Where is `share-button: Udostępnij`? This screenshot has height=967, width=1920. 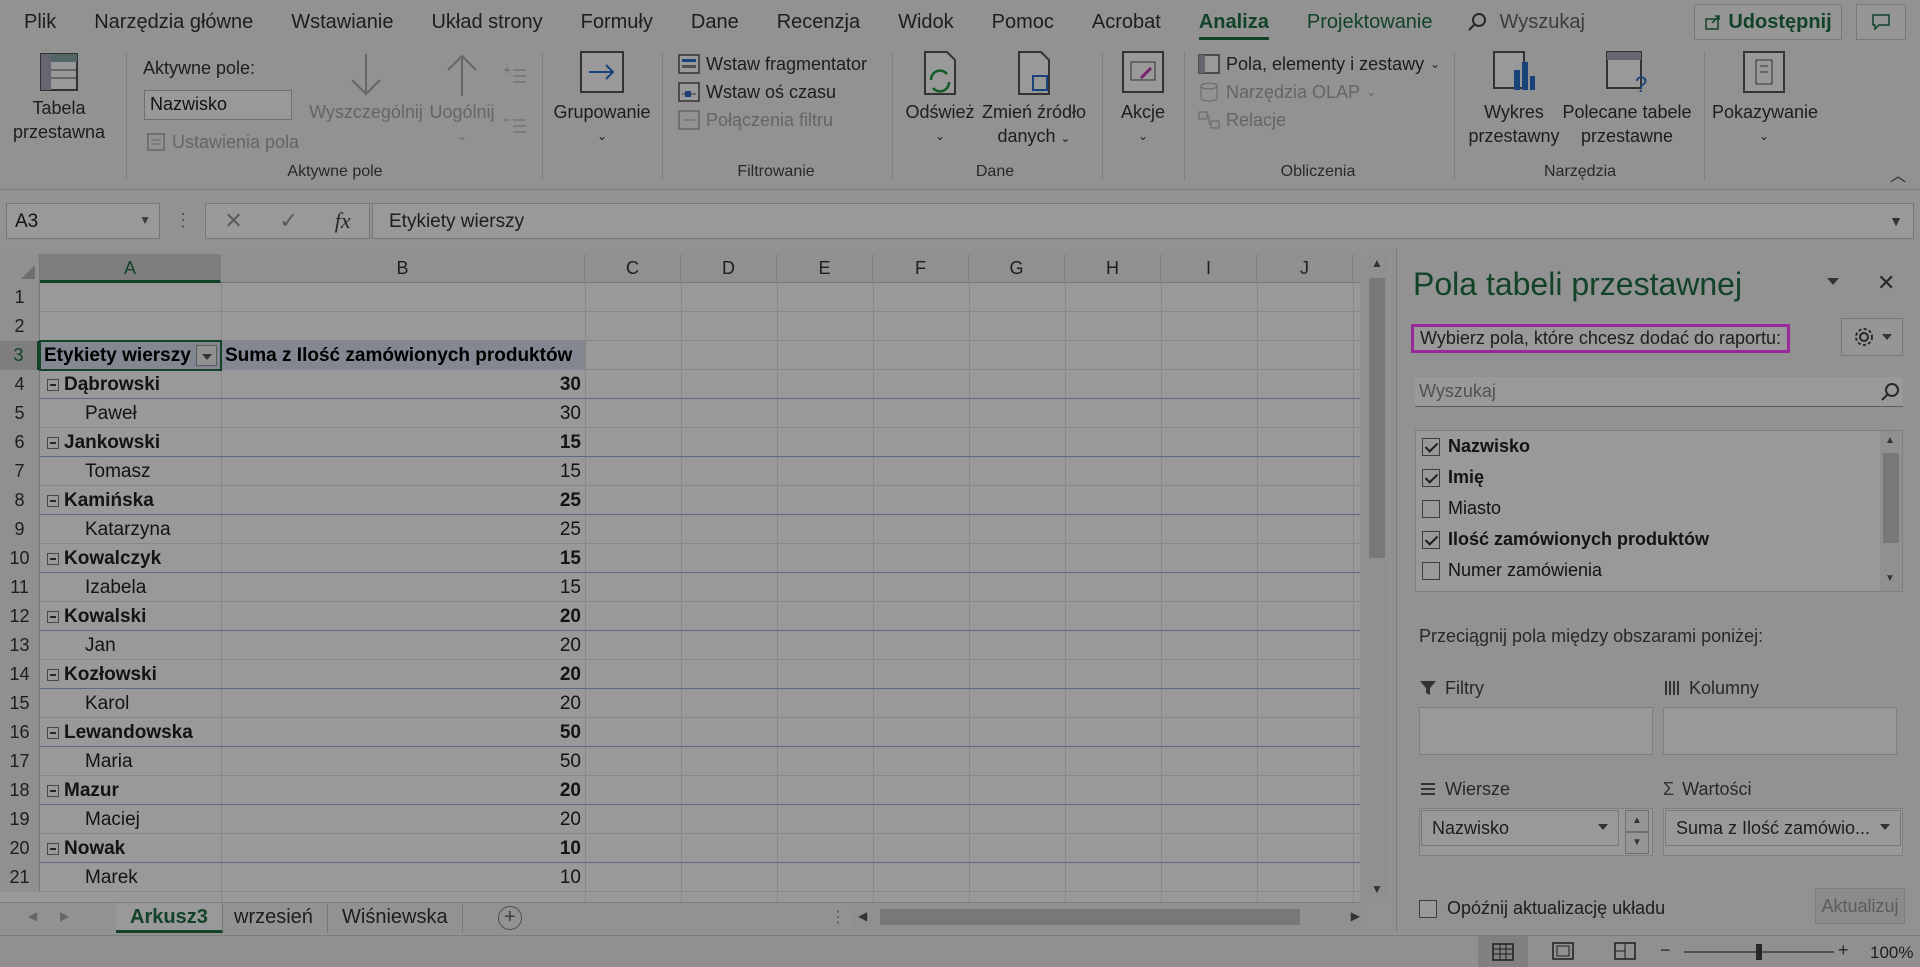
share-button: Udostępnij is located at coordinates (1768, 22).